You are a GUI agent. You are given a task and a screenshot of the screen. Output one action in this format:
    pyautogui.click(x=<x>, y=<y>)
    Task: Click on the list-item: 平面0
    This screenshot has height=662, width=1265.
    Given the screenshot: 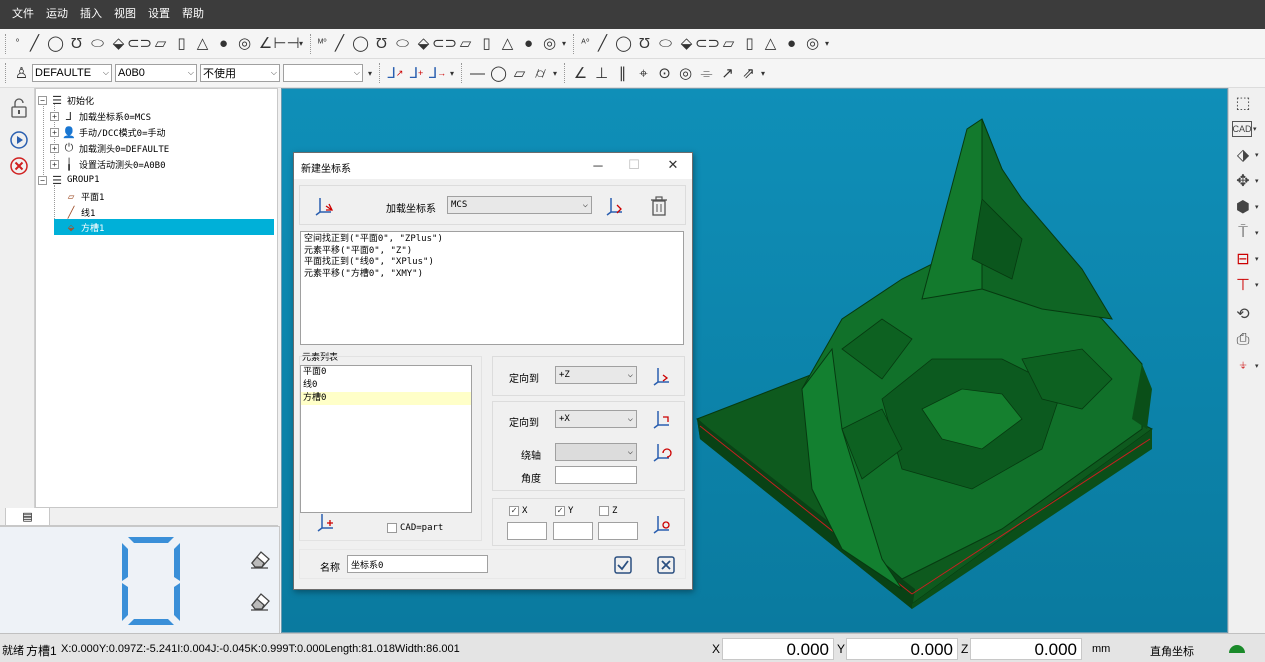 What is the action you would take?
    pyautogui.click(x=386, y=372)
    